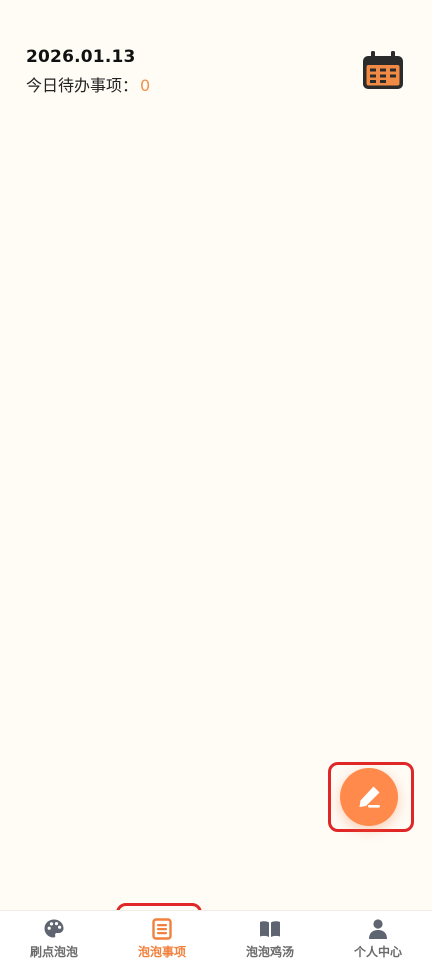 The width and height of the screenshot is (432, 965). I want to click on tab-bubble-soup: 泡泡鸡汤, so click(270, 938).